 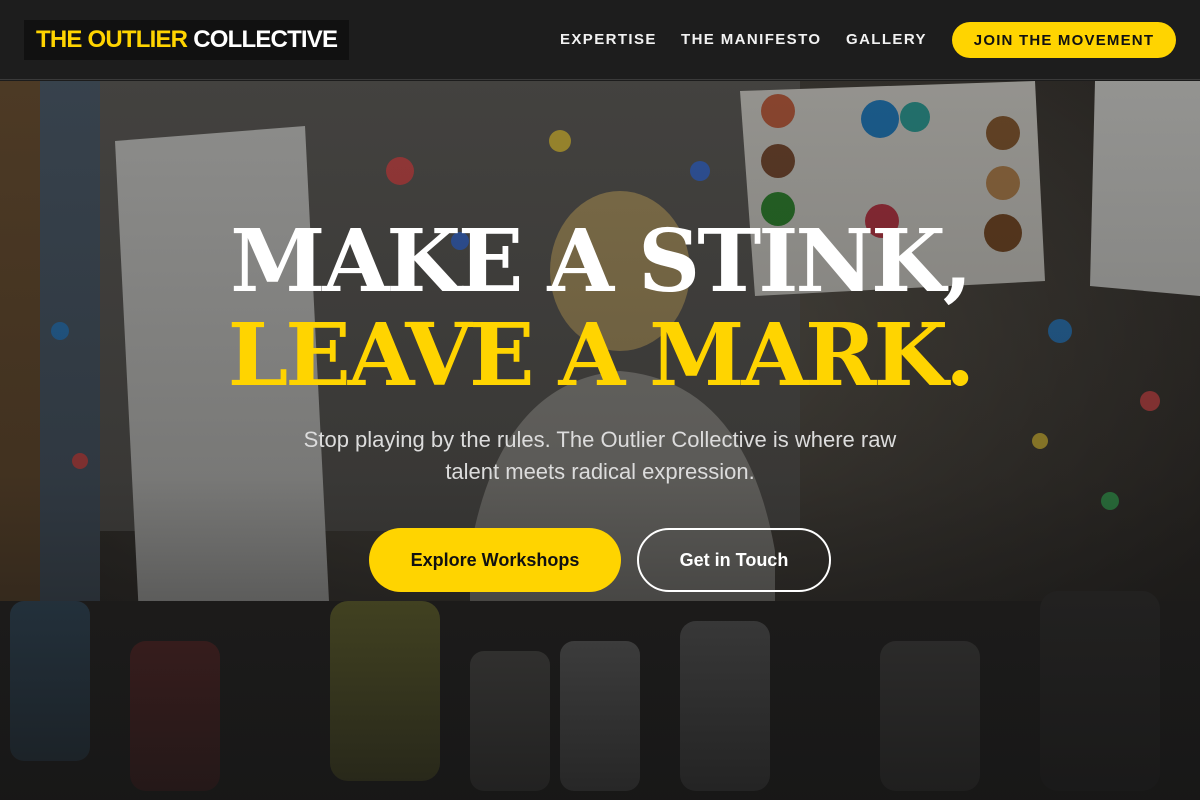 What do you see at coordinates (1064, 40) in the screenshot?
I see `join-movement-button: JOIN THE MOVEMENT` at bounding box center [1064, 40].